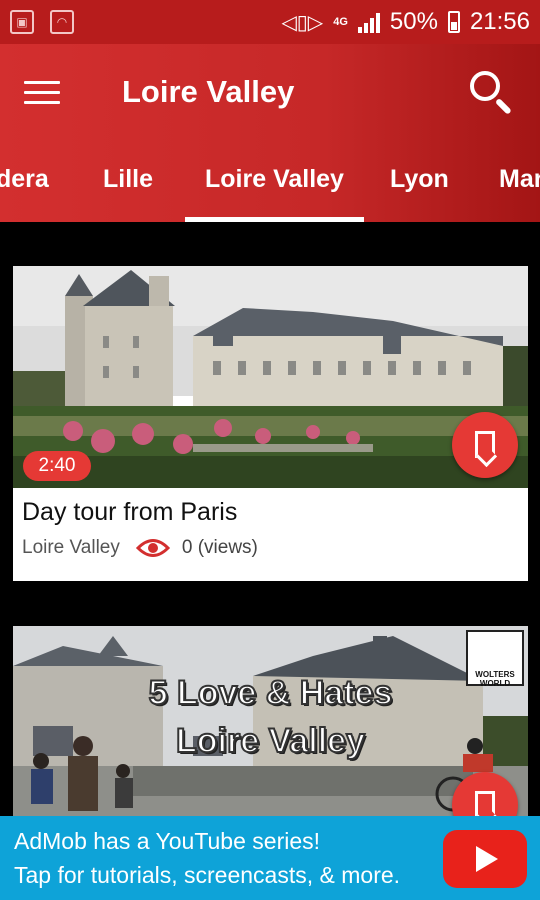 Image resolution: width=540 pixels, height=900 pixels. Describe the element at coordinates (495, 659) in the screenshot. I see `channel-logo: WOLTERS WORLD` at that location.